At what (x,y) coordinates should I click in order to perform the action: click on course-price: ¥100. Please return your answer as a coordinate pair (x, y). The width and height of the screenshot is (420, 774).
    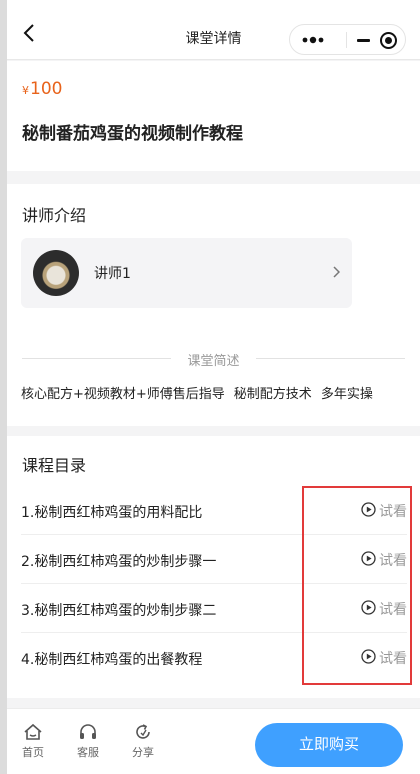
    Looking at the image, I should click on (42, 89).